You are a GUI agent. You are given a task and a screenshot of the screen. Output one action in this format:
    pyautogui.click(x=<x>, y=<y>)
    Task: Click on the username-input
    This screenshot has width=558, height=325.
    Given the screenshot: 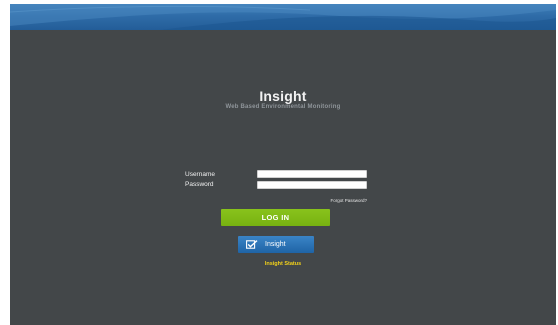 What is the action you would take?
    pyautogui.click(x=312, y=174)
    